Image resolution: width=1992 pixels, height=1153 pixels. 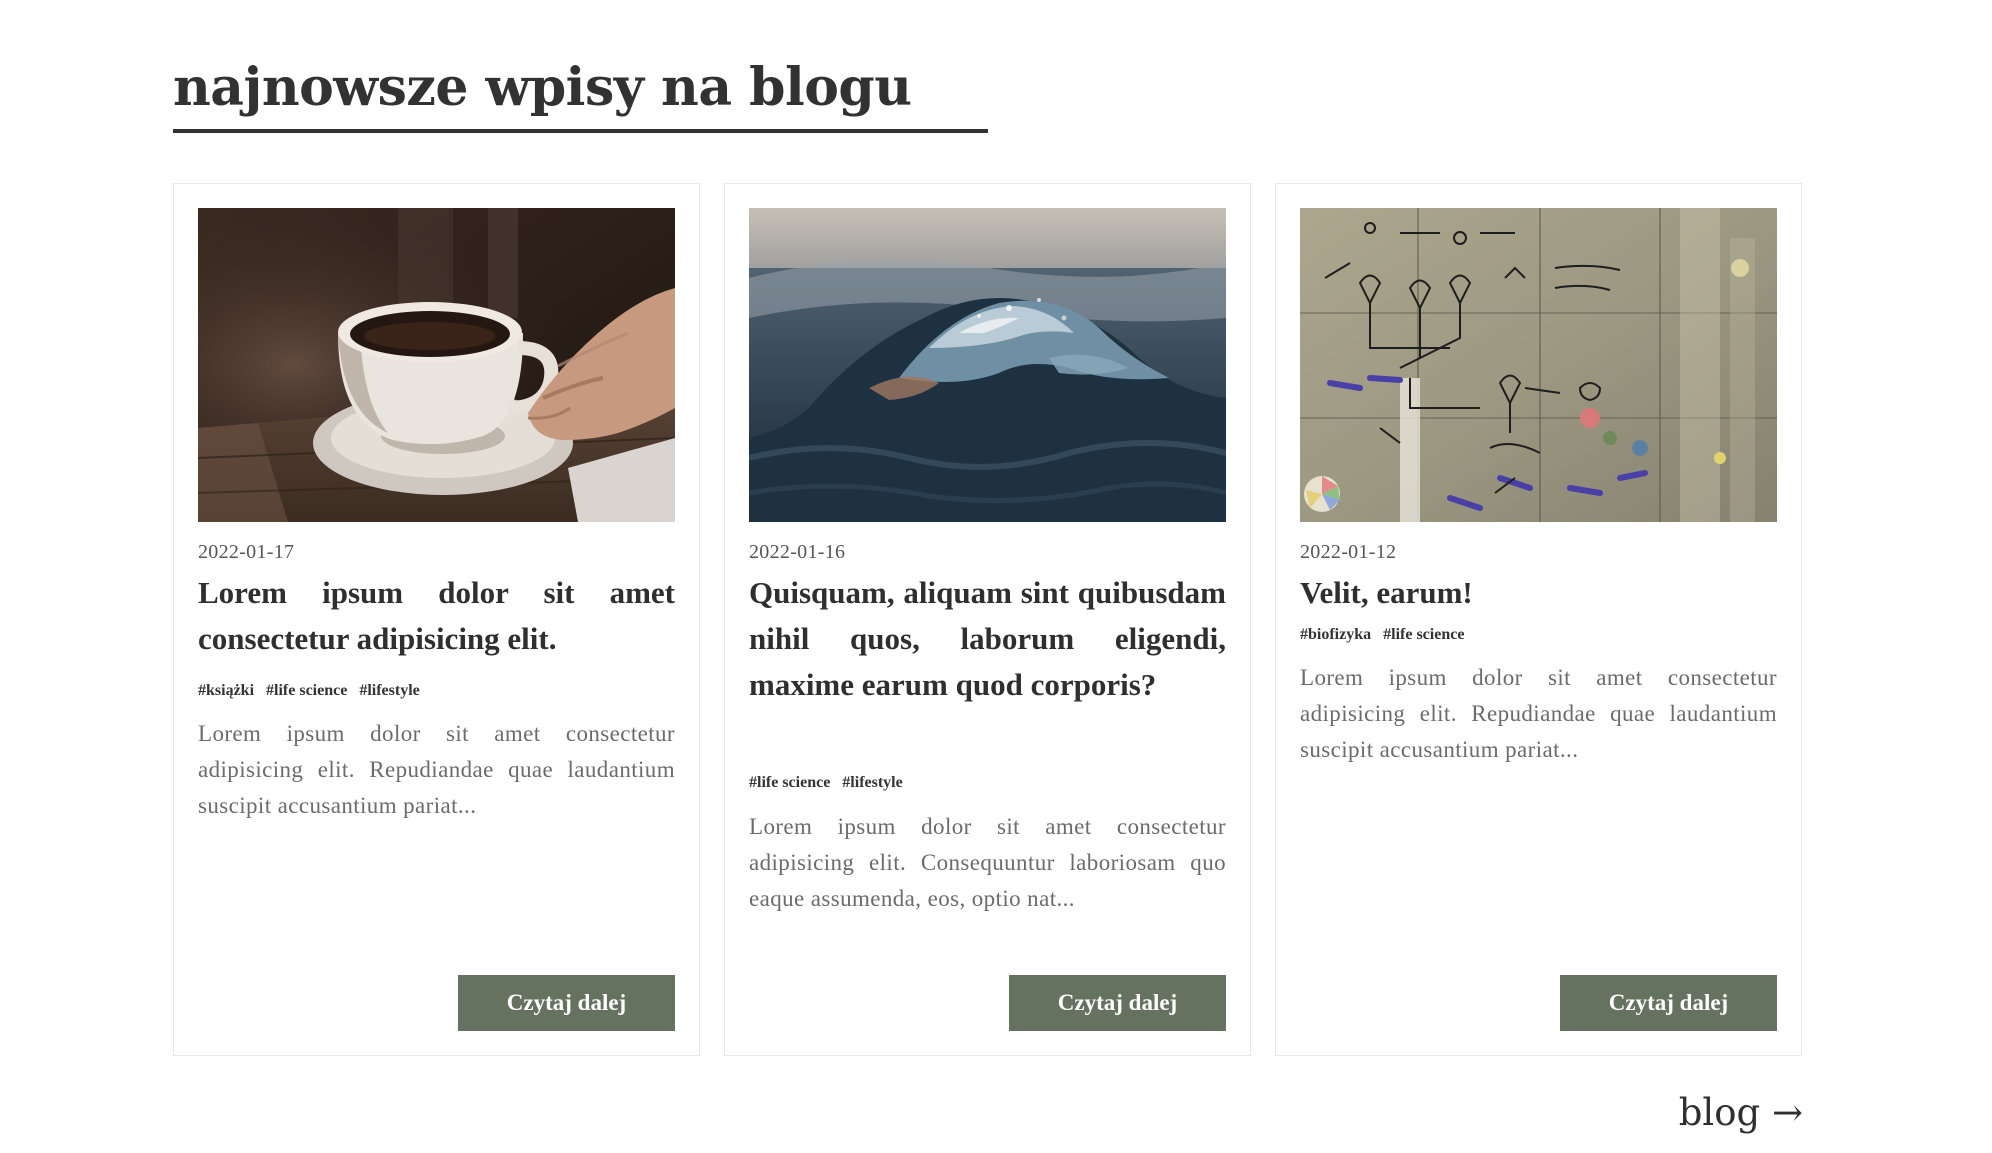 I want to click on post-image-wave, so click(x=987, y=365).